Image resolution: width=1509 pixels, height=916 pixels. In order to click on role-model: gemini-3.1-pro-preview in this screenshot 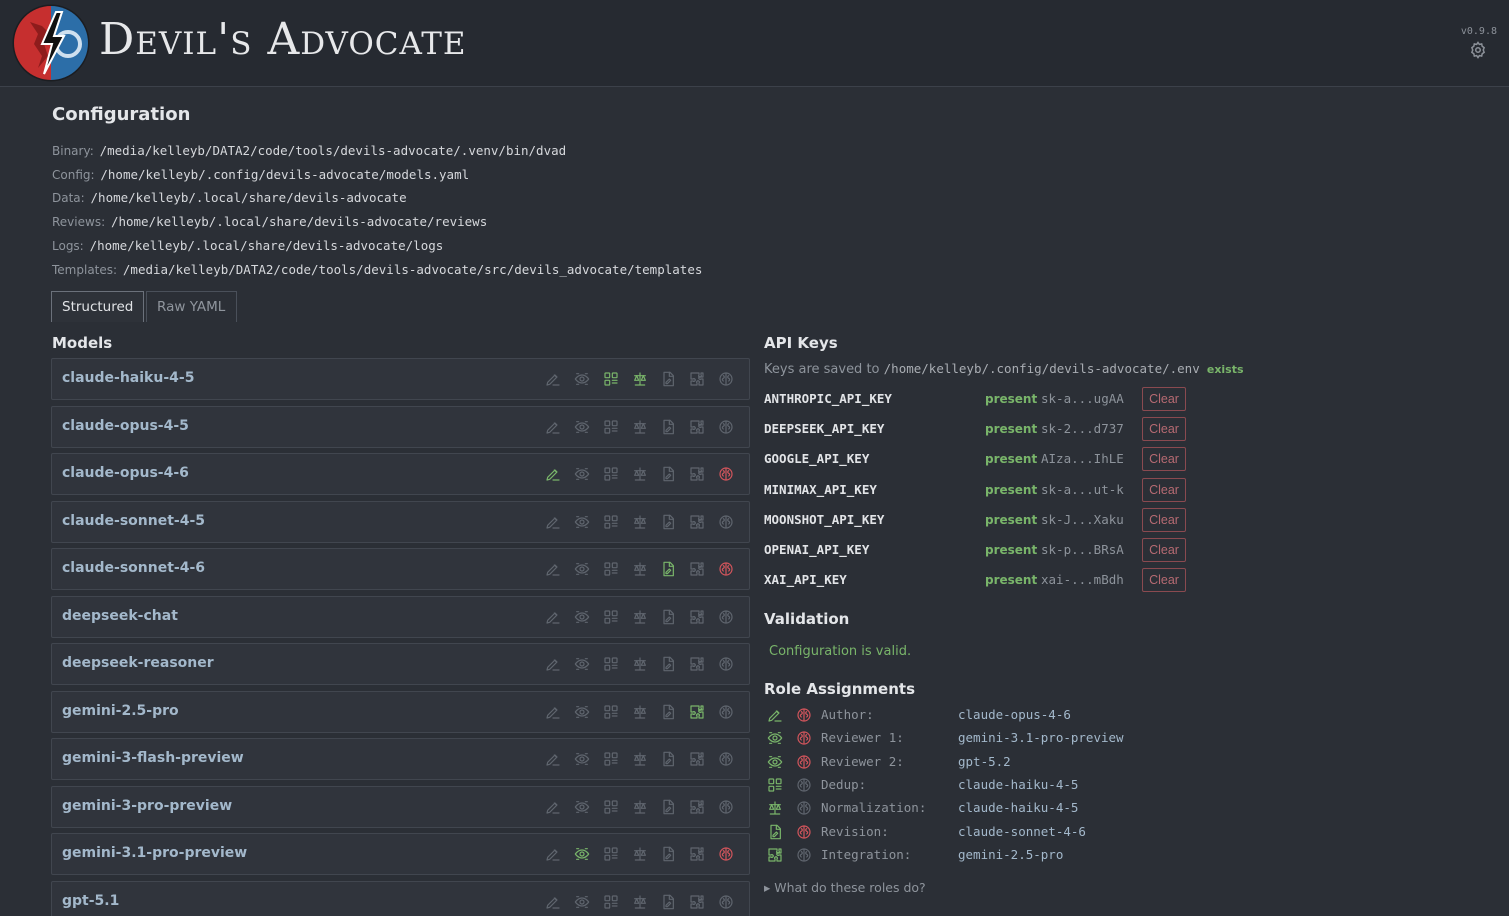, I will do `click(1041, 737)`.